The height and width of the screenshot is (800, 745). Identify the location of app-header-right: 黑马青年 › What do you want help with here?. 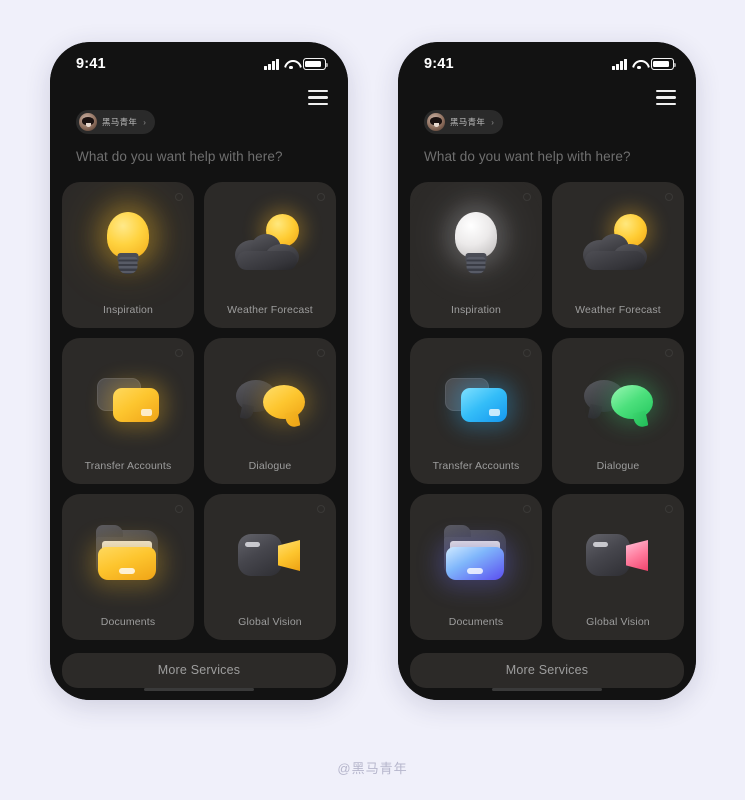
(547, 125).